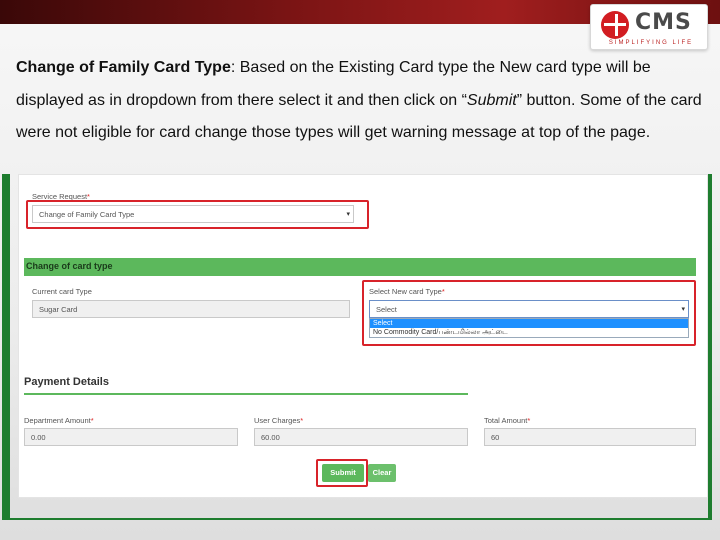 The width and height of the screenshot is (720, 540). What do you see at coordinates (279, 420) in the screenshot?
I see `user-charges-label: User Charges*` at bounding box center [279, 420].